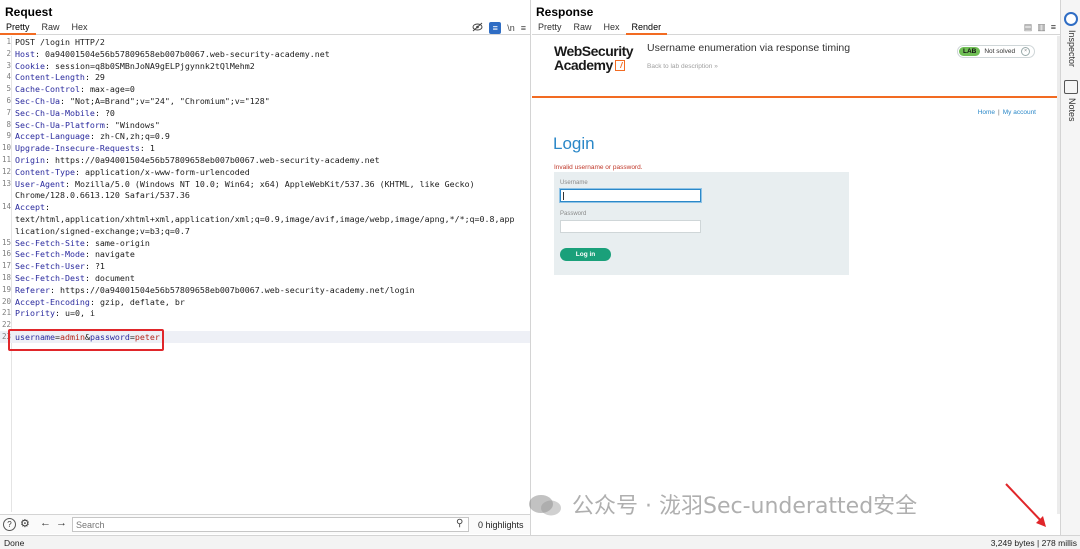 The image size is (1080, 549). Describe the element at coordinates (86, 340) in the screenshot. I see `highlight-box` at that location.